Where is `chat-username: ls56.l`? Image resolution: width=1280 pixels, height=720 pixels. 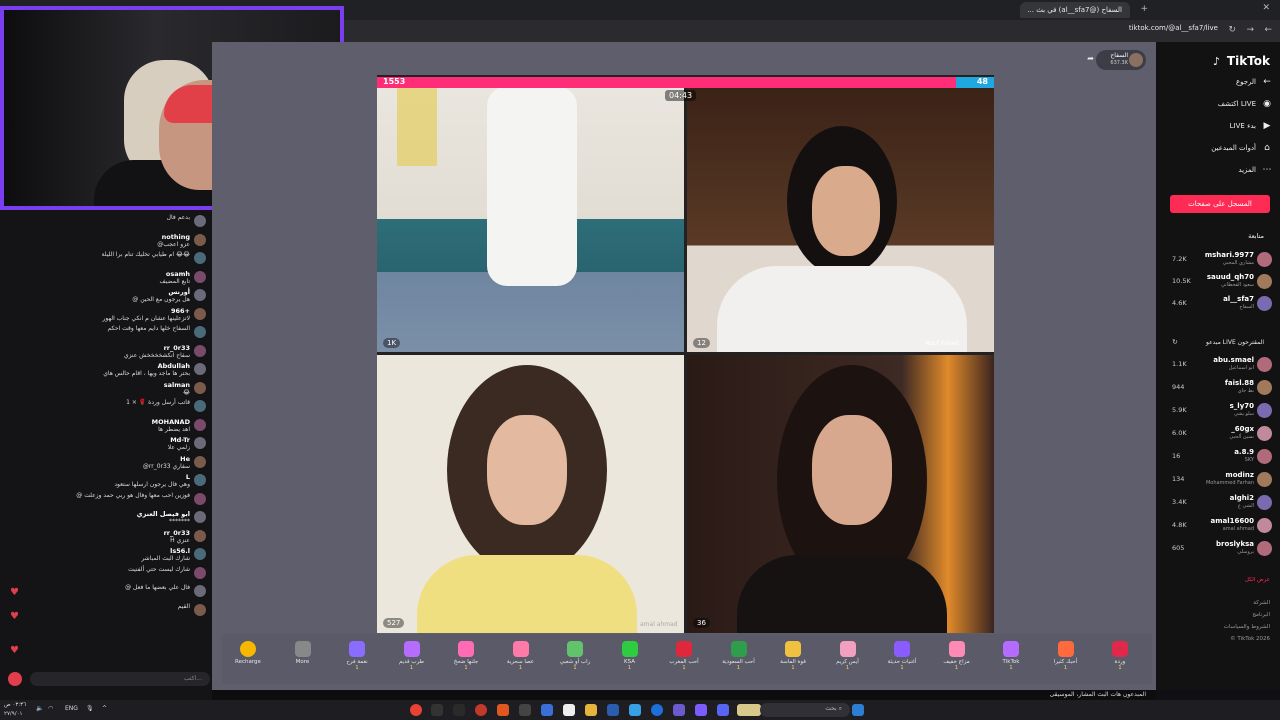 chat-username: ls56.l is located at coordinates (96, 551).